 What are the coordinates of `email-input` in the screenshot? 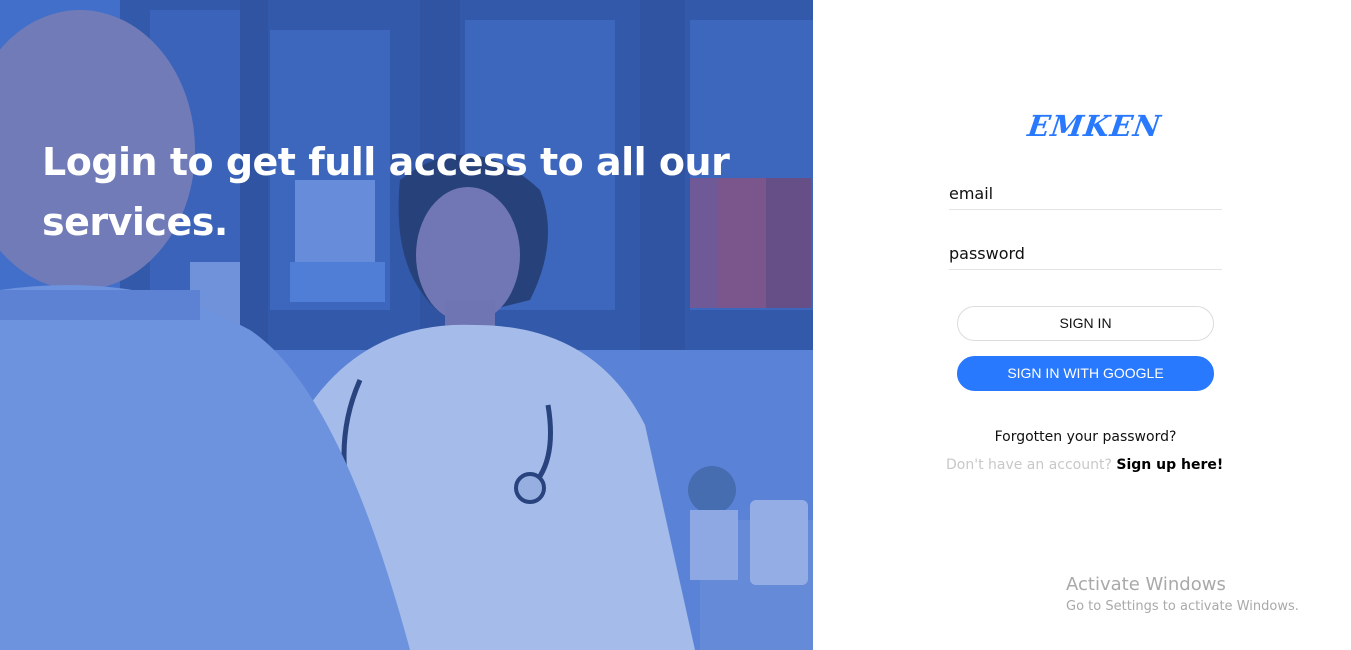 It's located at (1085, 193).